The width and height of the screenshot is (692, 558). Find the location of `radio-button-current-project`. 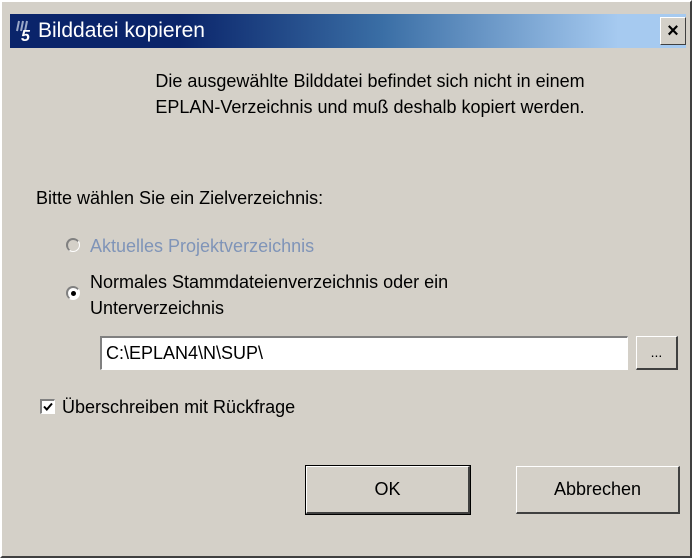

radio-button-current-project is located at coordinates (73, 245).